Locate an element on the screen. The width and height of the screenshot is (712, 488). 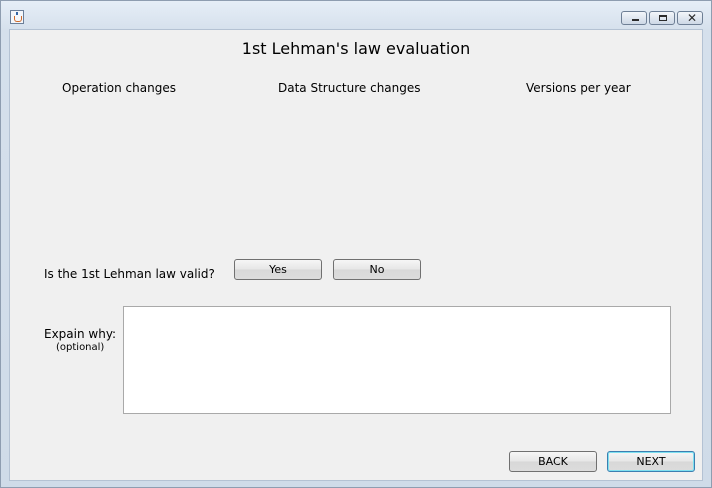
yes-button: Yes is located at coordinates (278, 269).